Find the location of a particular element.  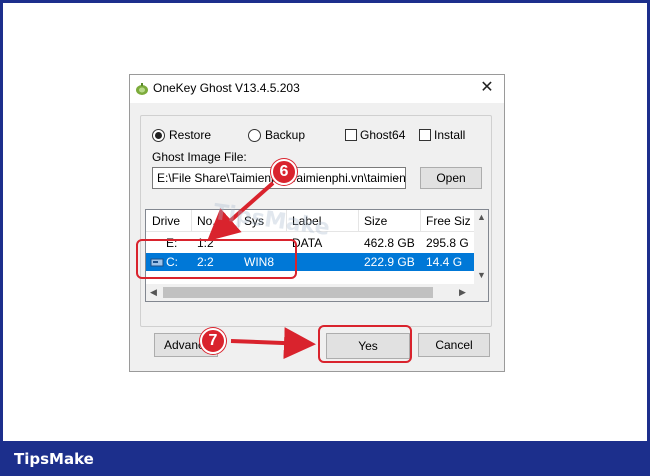

step7-badge: 7 is located at coordinates (213, 341).